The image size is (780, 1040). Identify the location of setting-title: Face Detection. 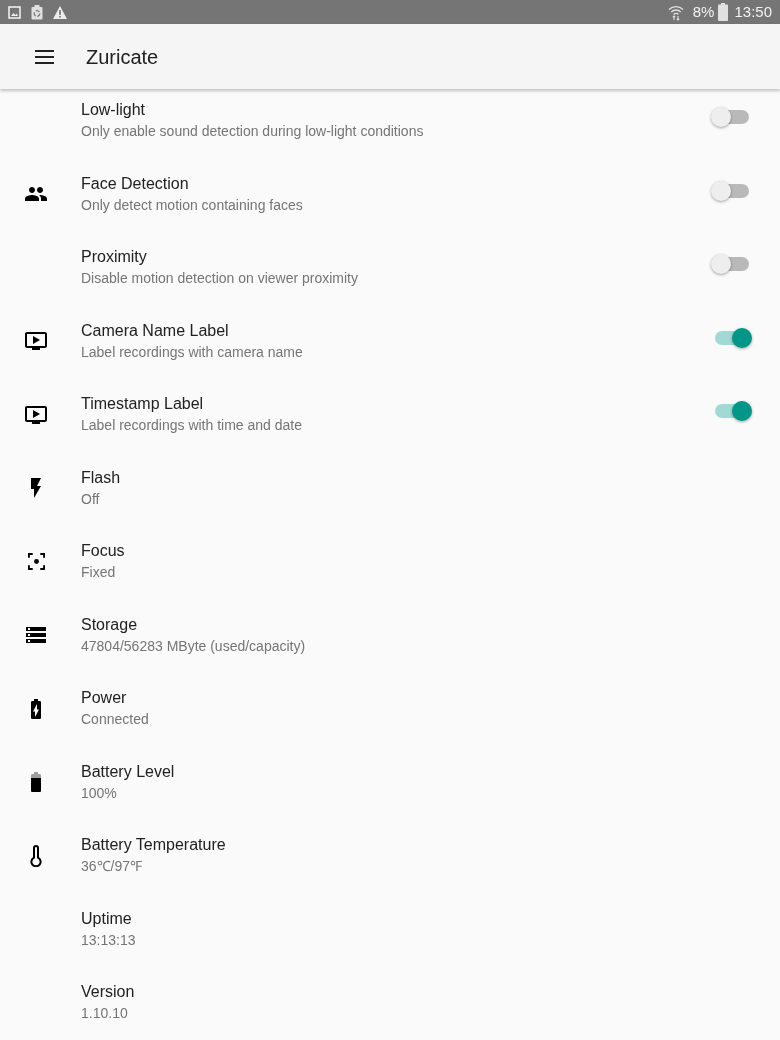
(135, 183).